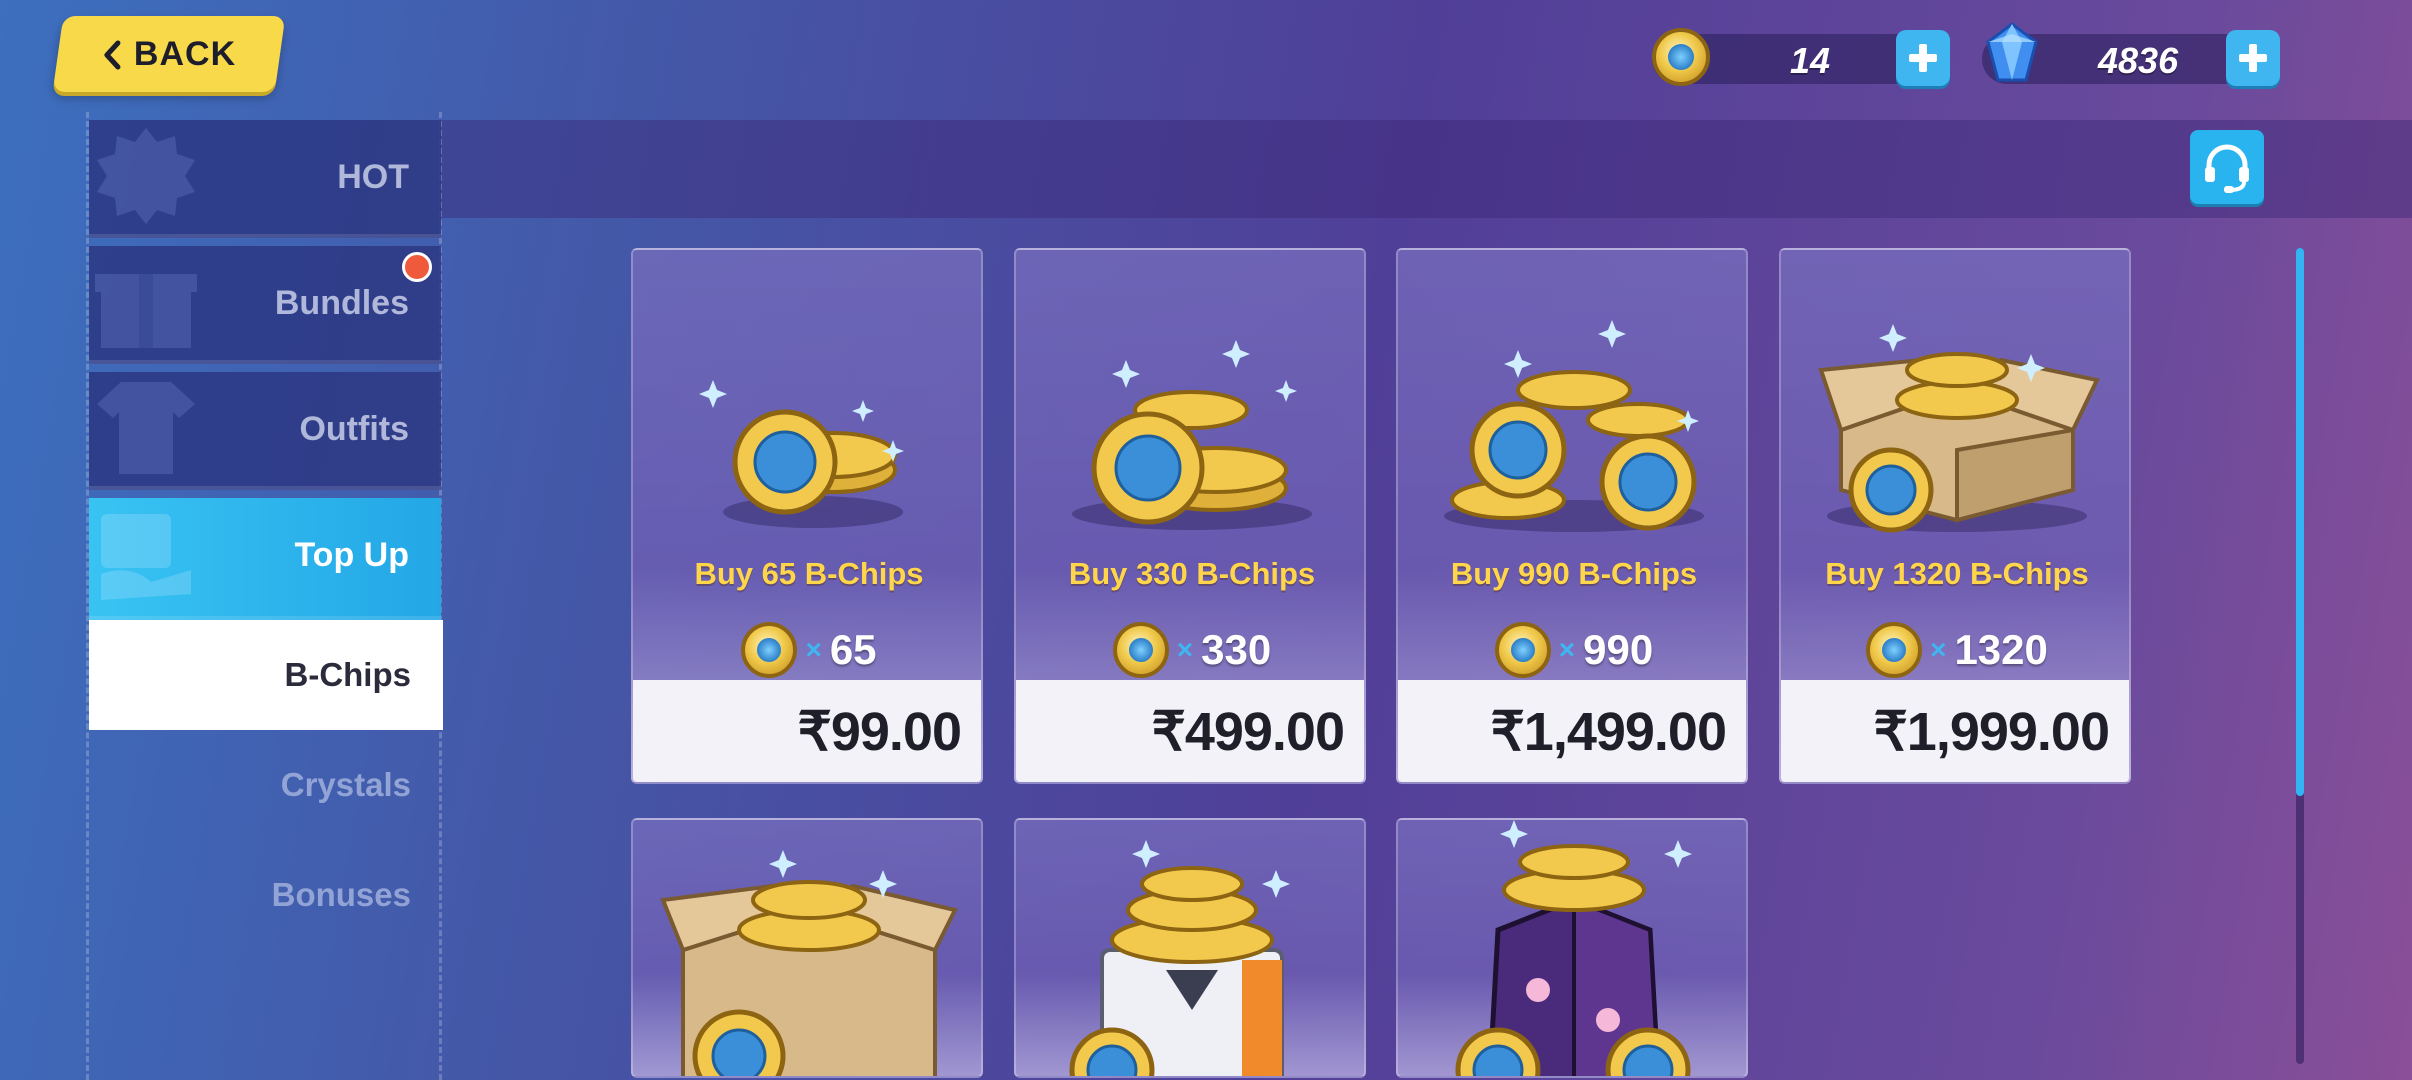  I want to click on headset-icon, so click(2227, 168).